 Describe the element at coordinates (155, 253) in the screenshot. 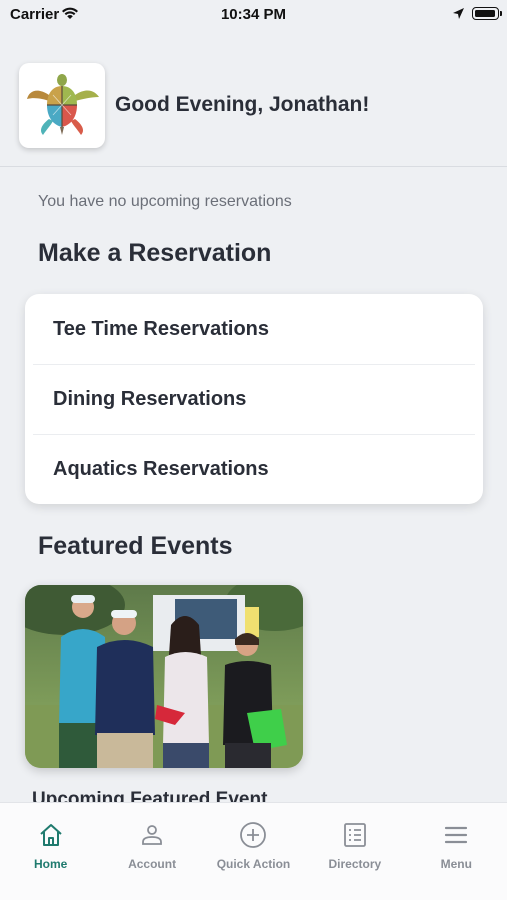

I see `make-reservation-title: Make a Reservation` at that location.